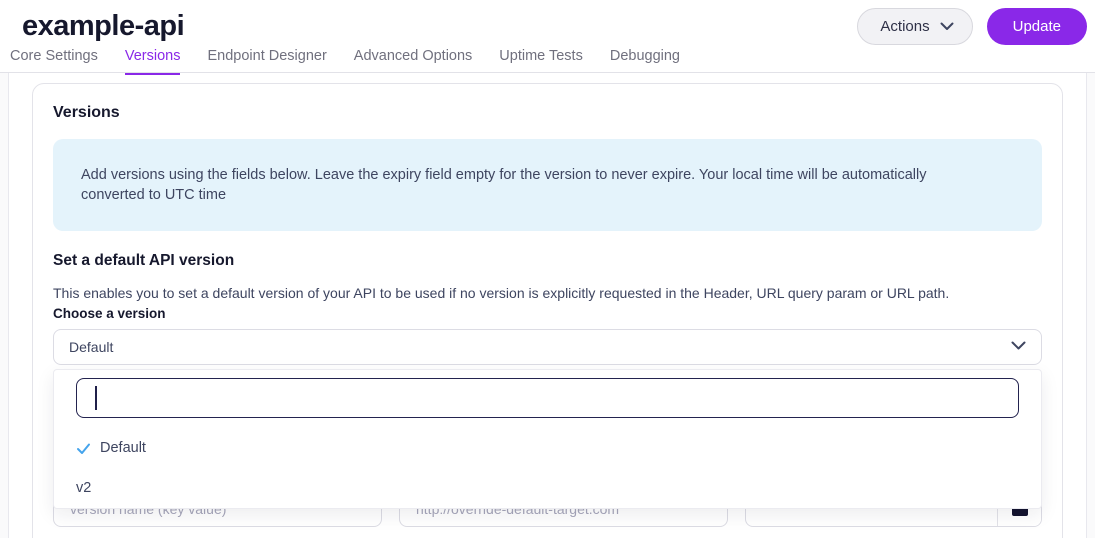 This screenshot has height=538, width=1095. Describe the element at coordinates (905, 26) in the screenshot. I see `actions-button-label: Actions` at that location.